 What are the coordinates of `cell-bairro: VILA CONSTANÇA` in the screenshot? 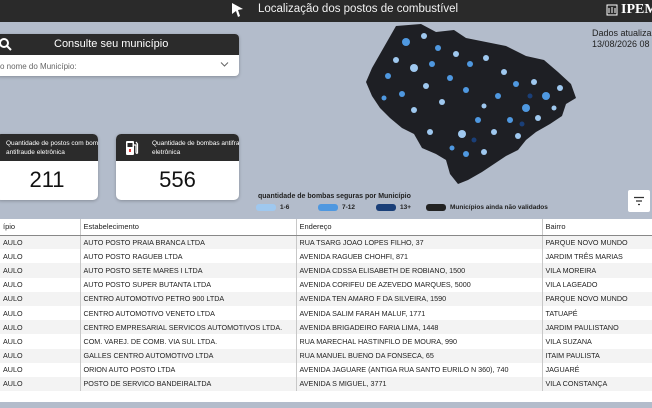 It's located at (596, 384).